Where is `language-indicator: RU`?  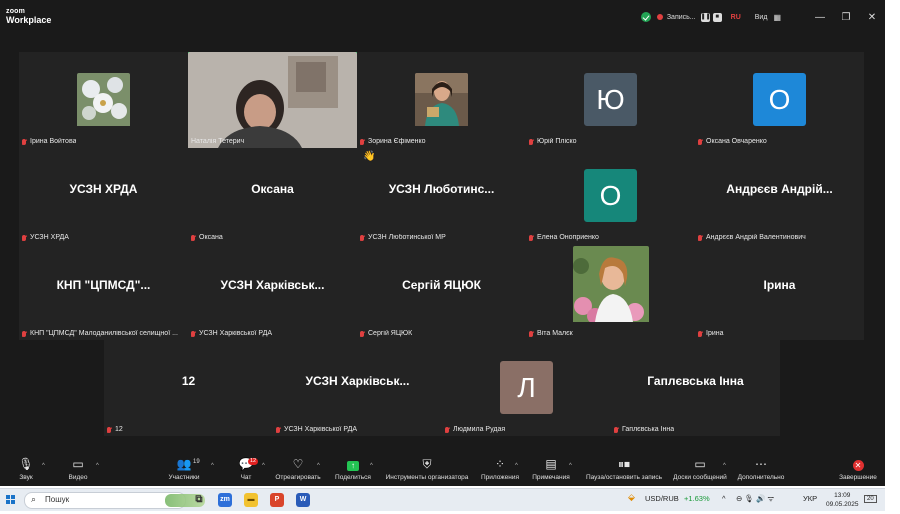 language-indicator: RU is located at coordinates (736, 17).